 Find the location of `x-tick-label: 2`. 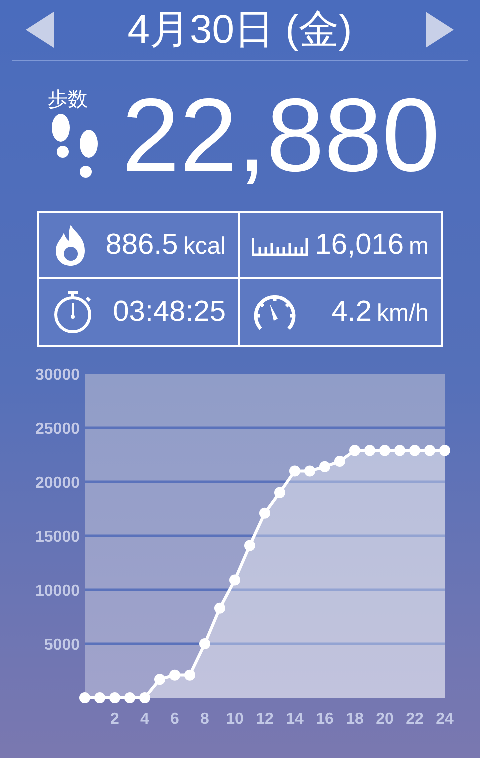

x-tick-label: 2 is located at coordinates (115, 719).